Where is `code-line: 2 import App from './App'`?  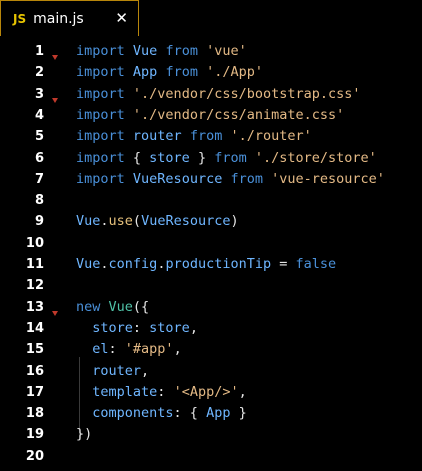
code-line: 2 import App from './App' is located at coordinates (211, 72).